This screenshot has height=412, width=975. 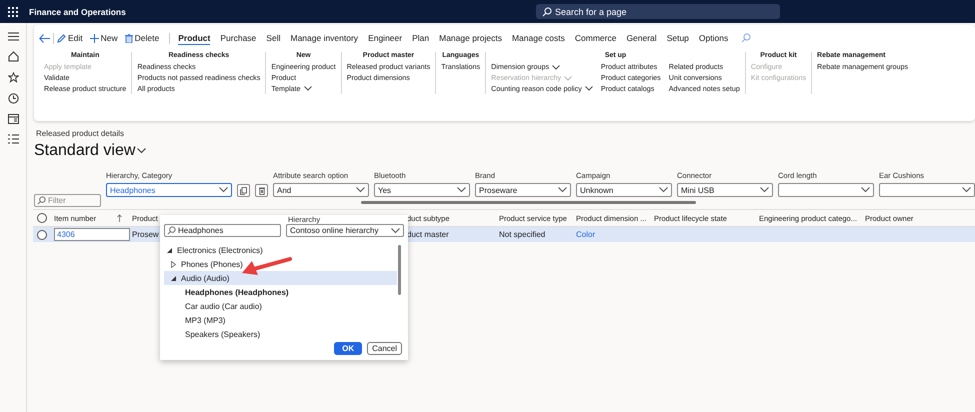 What do you see at coordinates (422, 190) in the screenshot?
I see `dropdown-field: Yes` at bounding box center [422, 190].